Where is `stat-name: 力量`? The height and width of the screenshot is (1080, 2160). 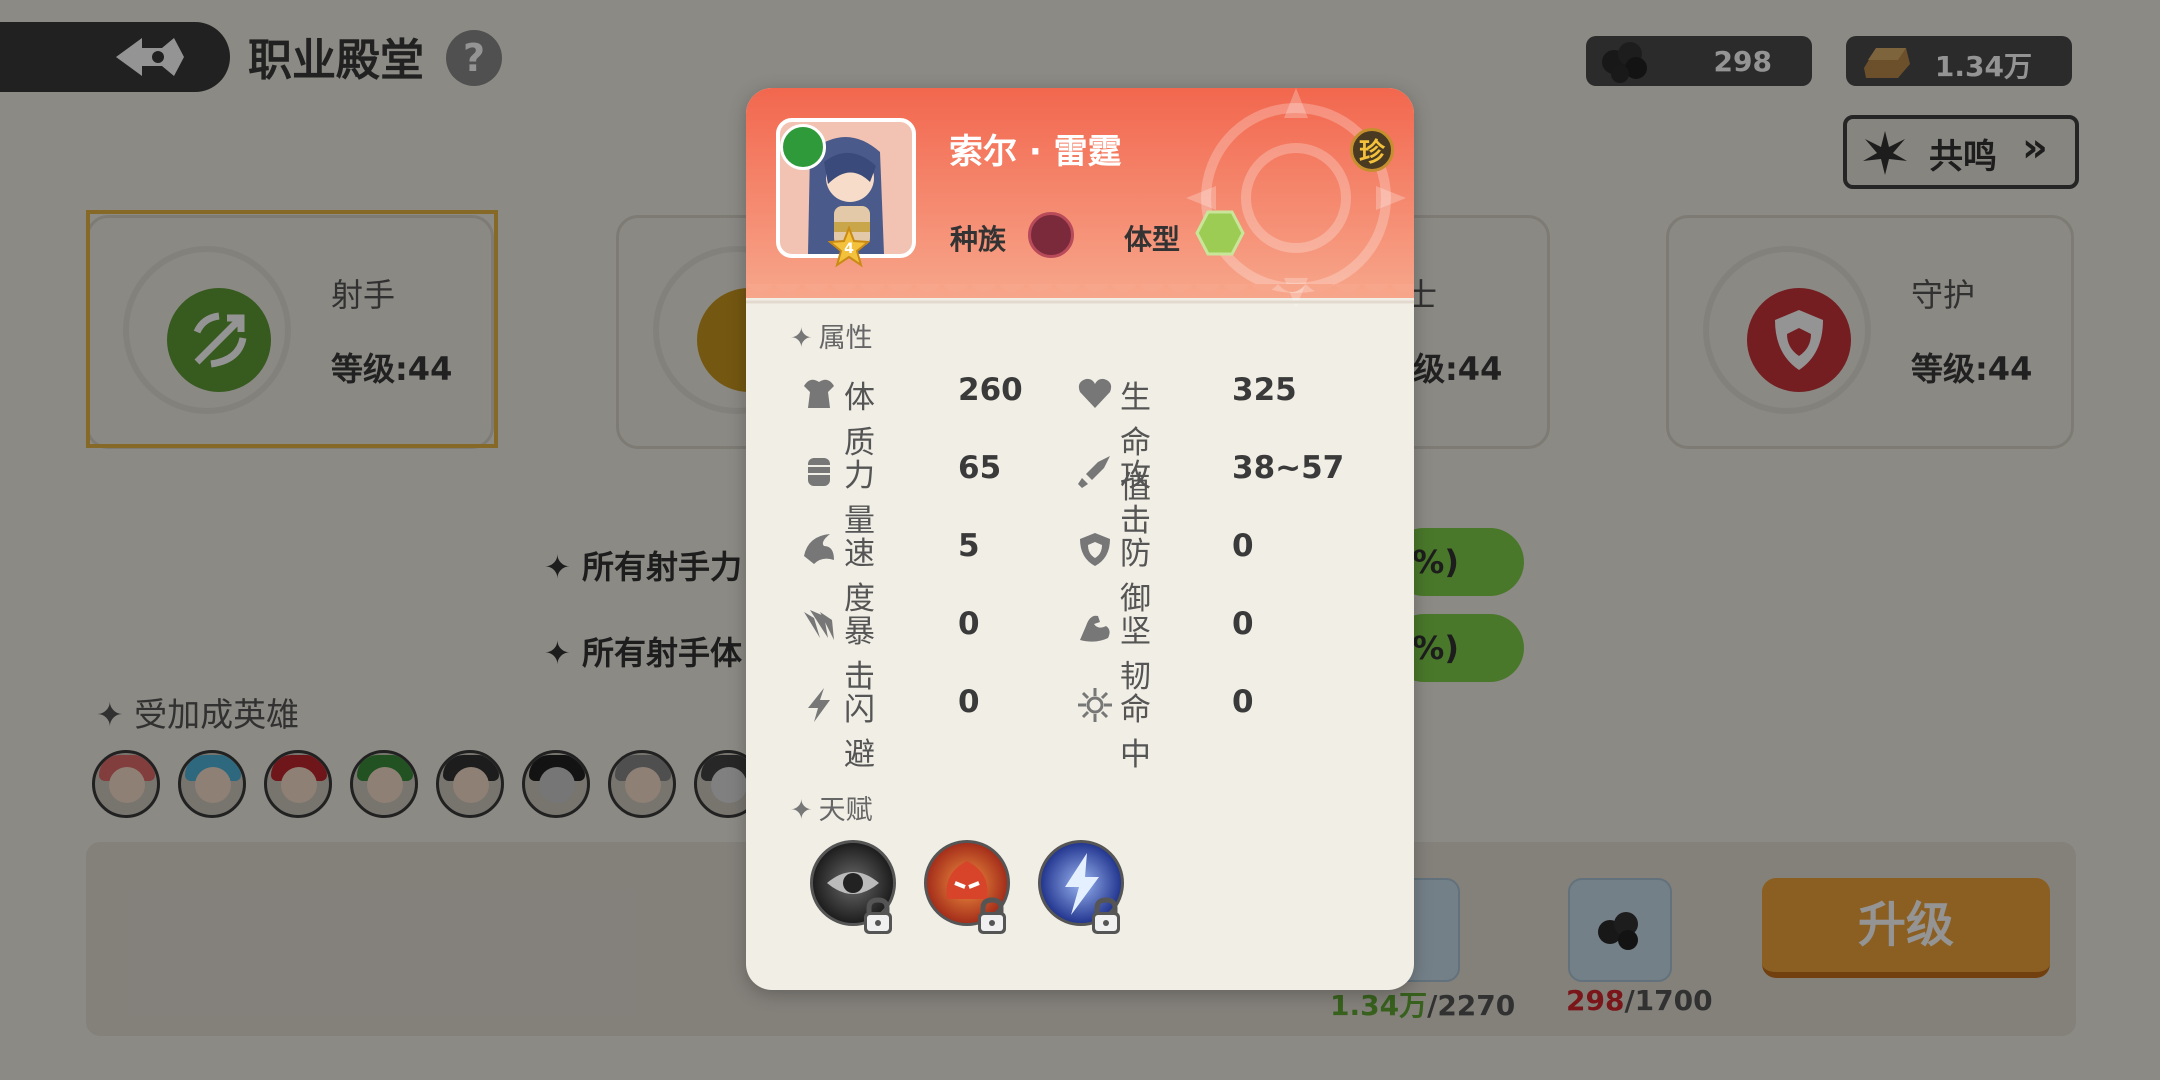
stat-name: 力量 is located at coordinates (859, 498).